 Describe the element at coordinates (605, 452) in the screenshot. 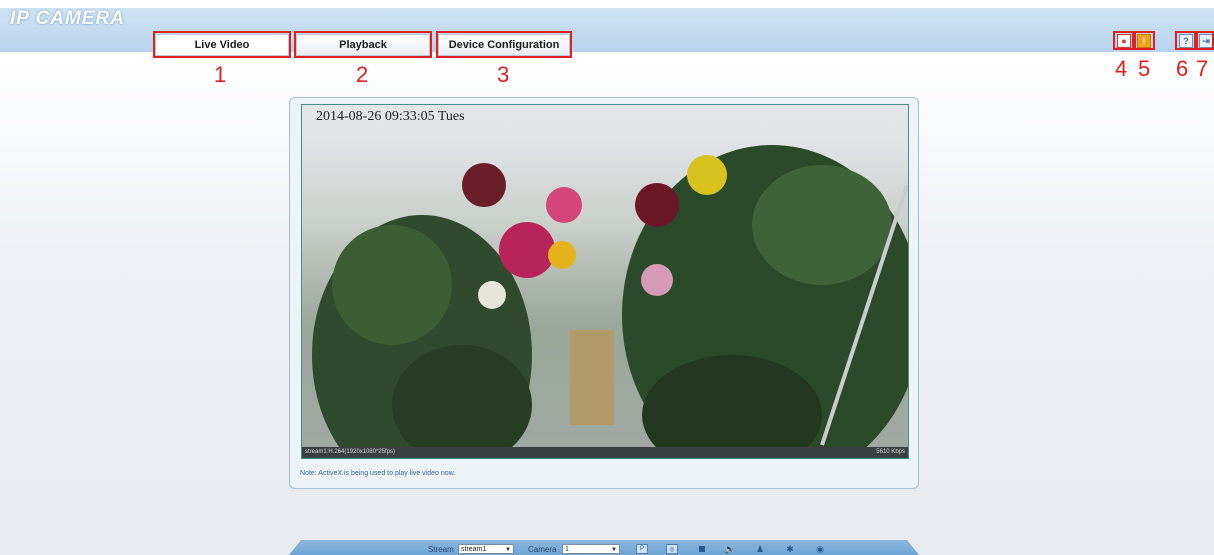

I see `video-status-bar: stream1:H.264(1920x1080*25fps) 5610 Kbps` at that location.